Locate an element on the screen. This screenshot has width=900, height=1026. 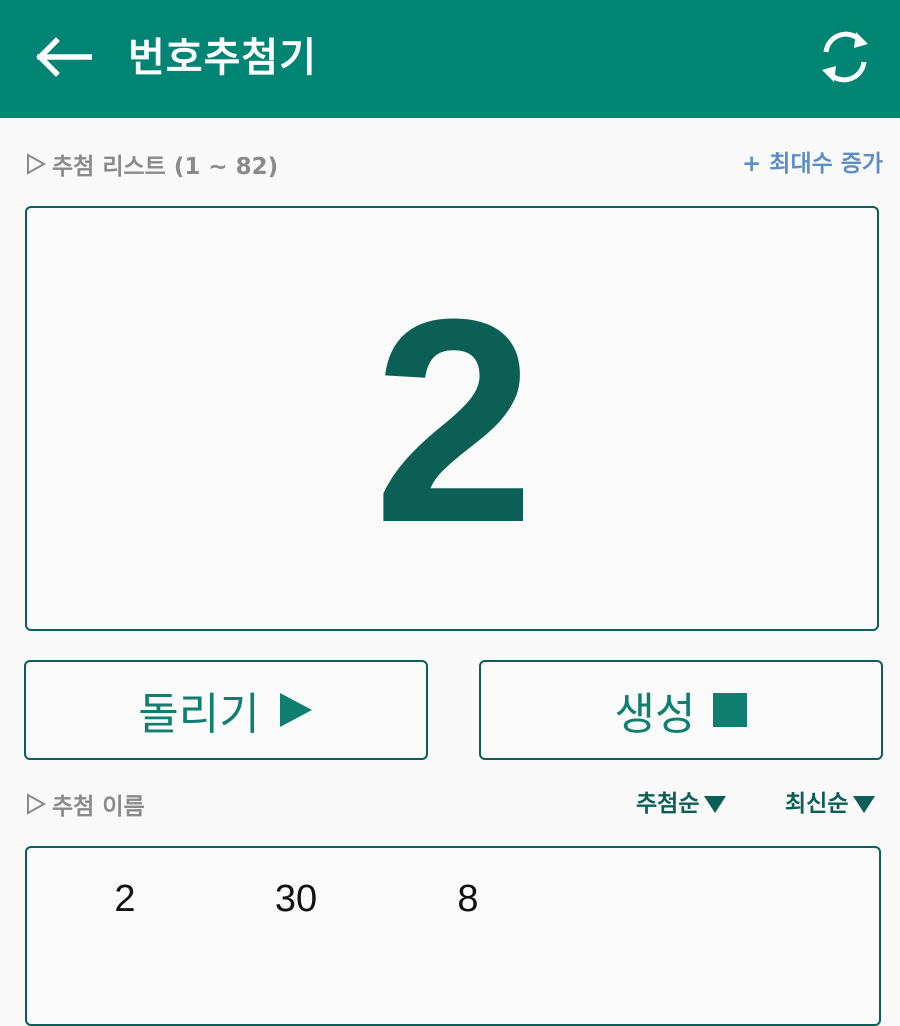
back-button is located at coordinates (63, 57).